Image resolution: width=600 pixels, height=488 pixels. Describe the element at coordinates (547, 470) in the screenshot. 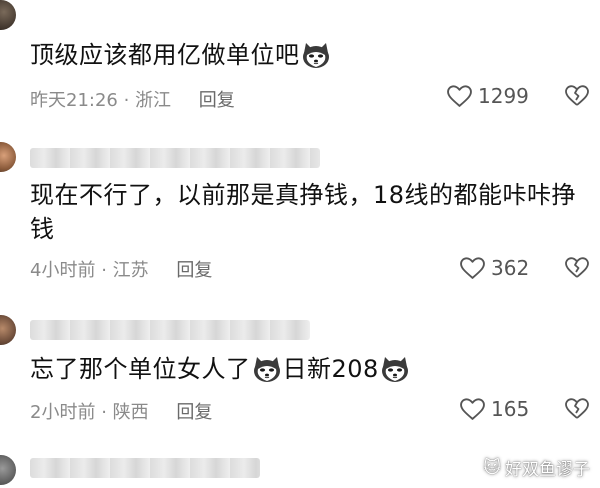

I see `watermark-text: 好双鱼谬子` at that location.